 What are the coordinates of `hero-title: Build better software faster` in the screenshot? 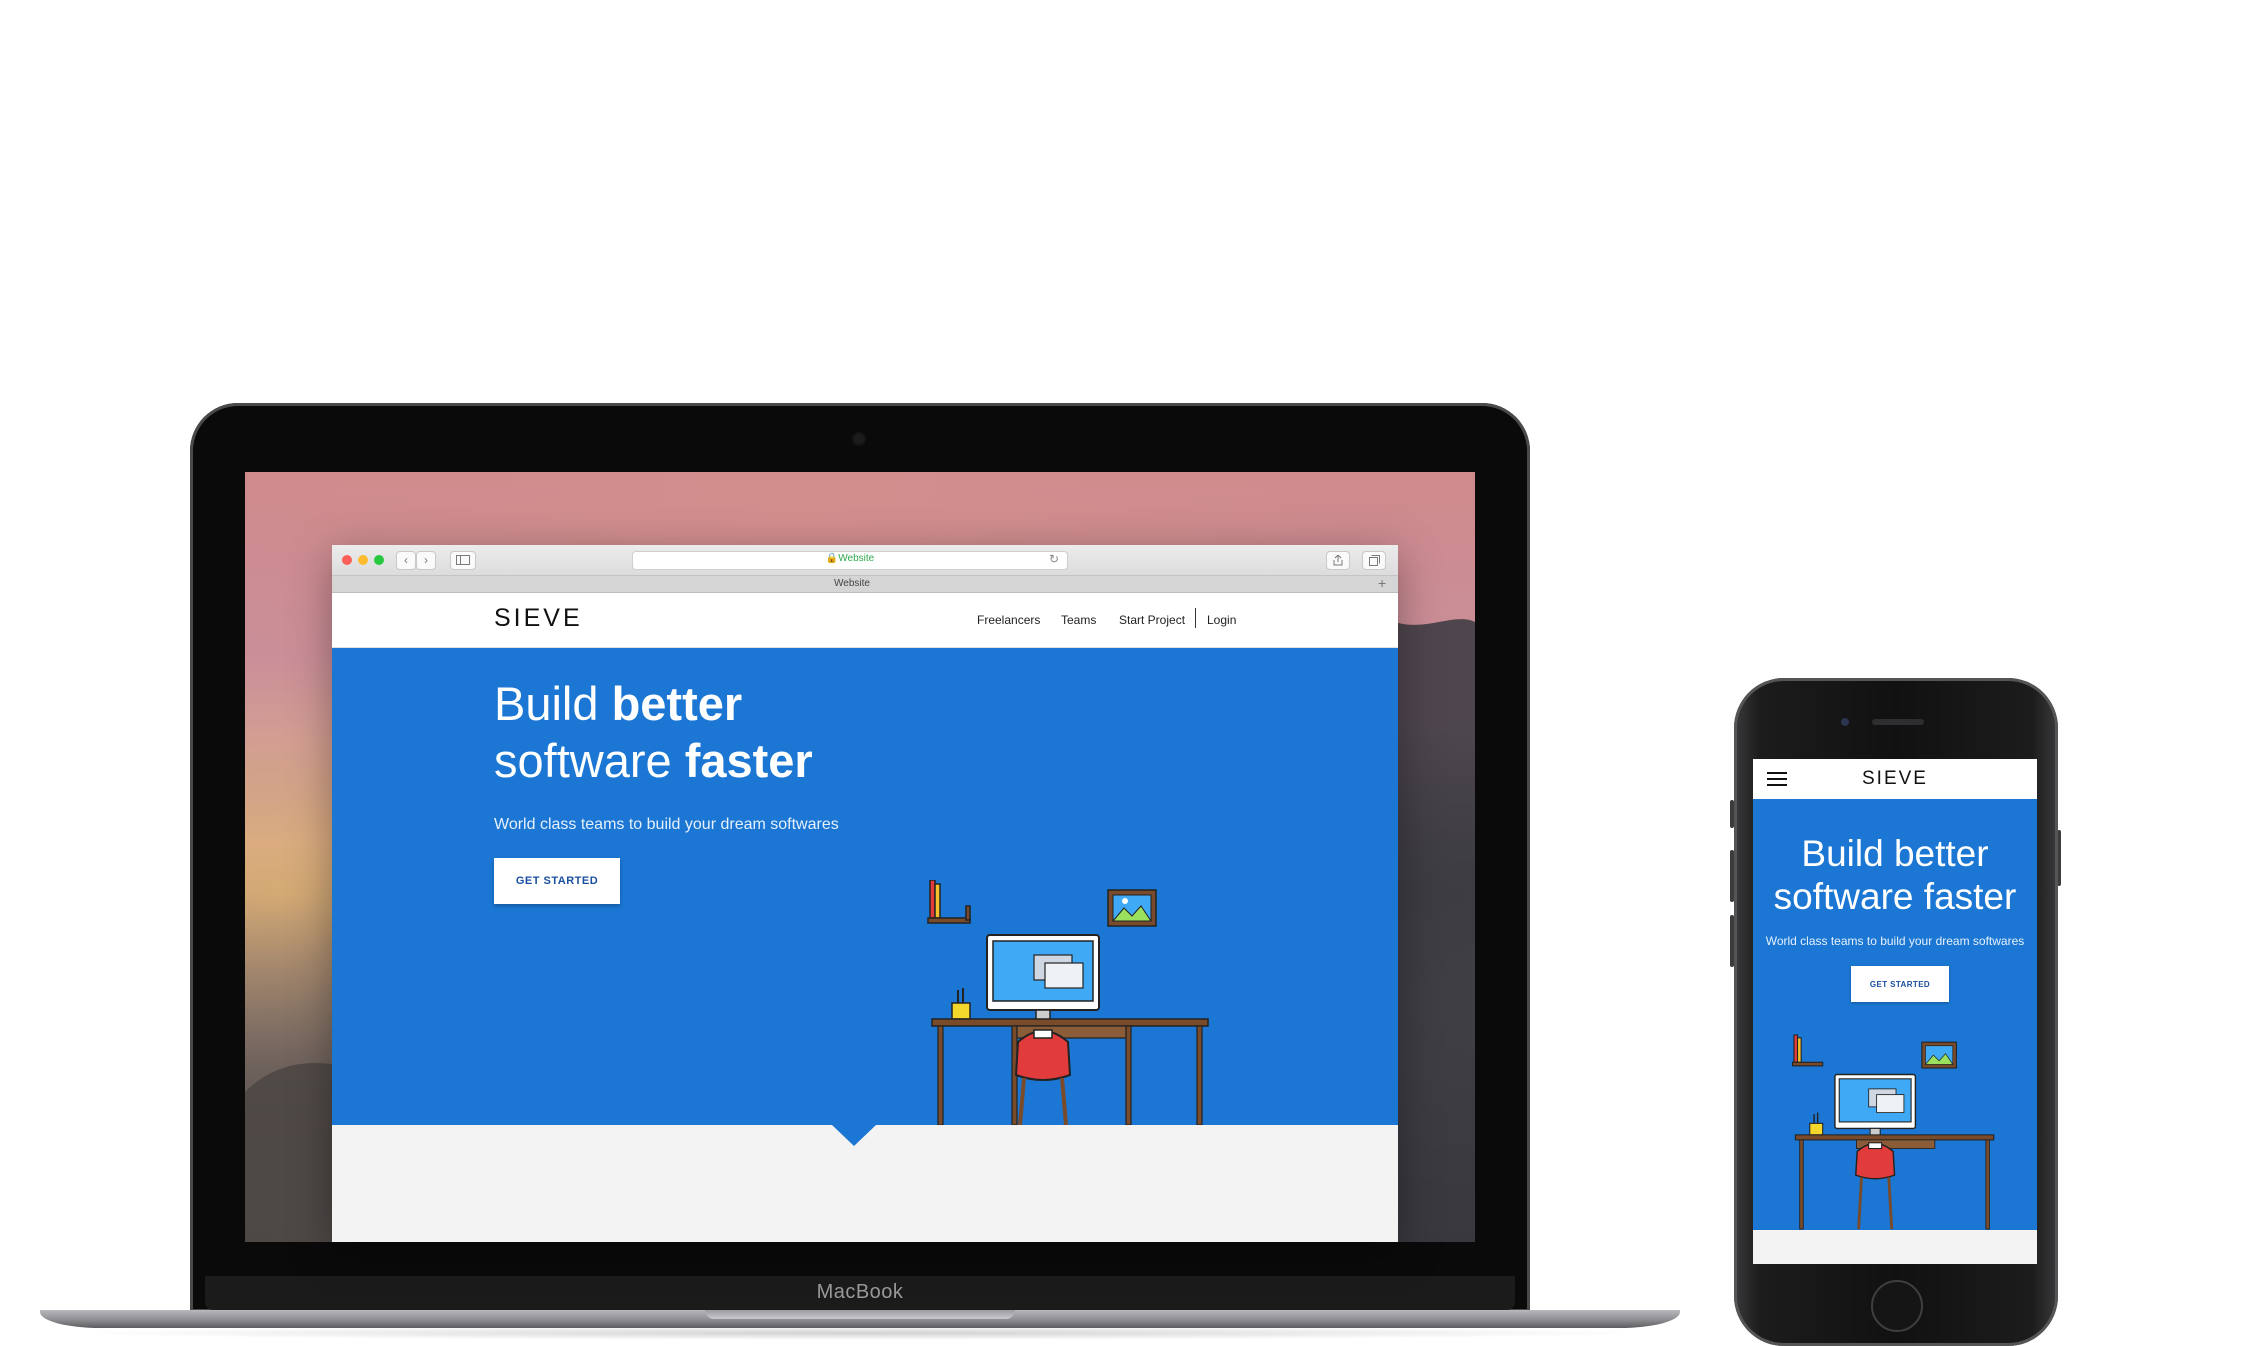 It's located at (754, 732).